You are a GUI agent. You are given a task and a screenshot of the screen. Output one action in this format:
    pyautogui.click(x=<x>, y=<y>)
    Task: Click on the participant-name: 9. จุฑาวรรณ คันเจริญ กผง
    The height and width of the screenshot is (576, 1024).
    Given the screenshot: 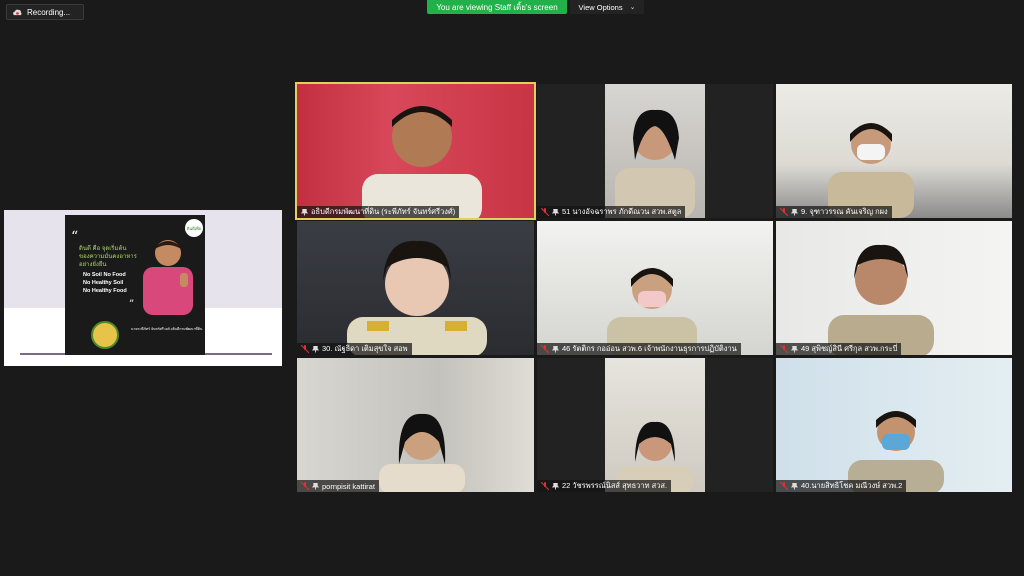 What is the action you would take?
    pyautogui.click(x=844, y=211)
    